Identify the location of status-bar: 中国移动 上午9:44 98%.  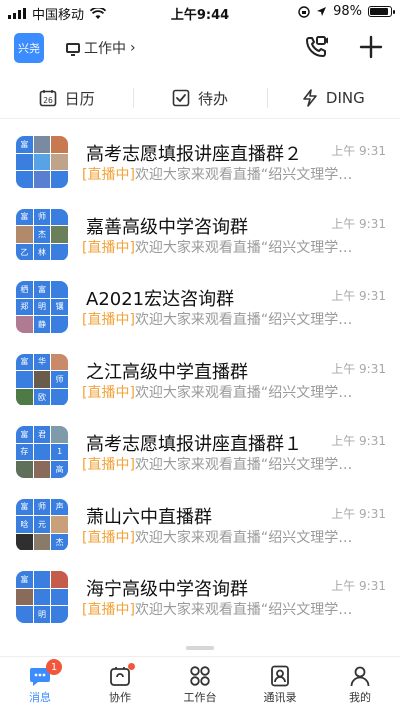
(200, 12).